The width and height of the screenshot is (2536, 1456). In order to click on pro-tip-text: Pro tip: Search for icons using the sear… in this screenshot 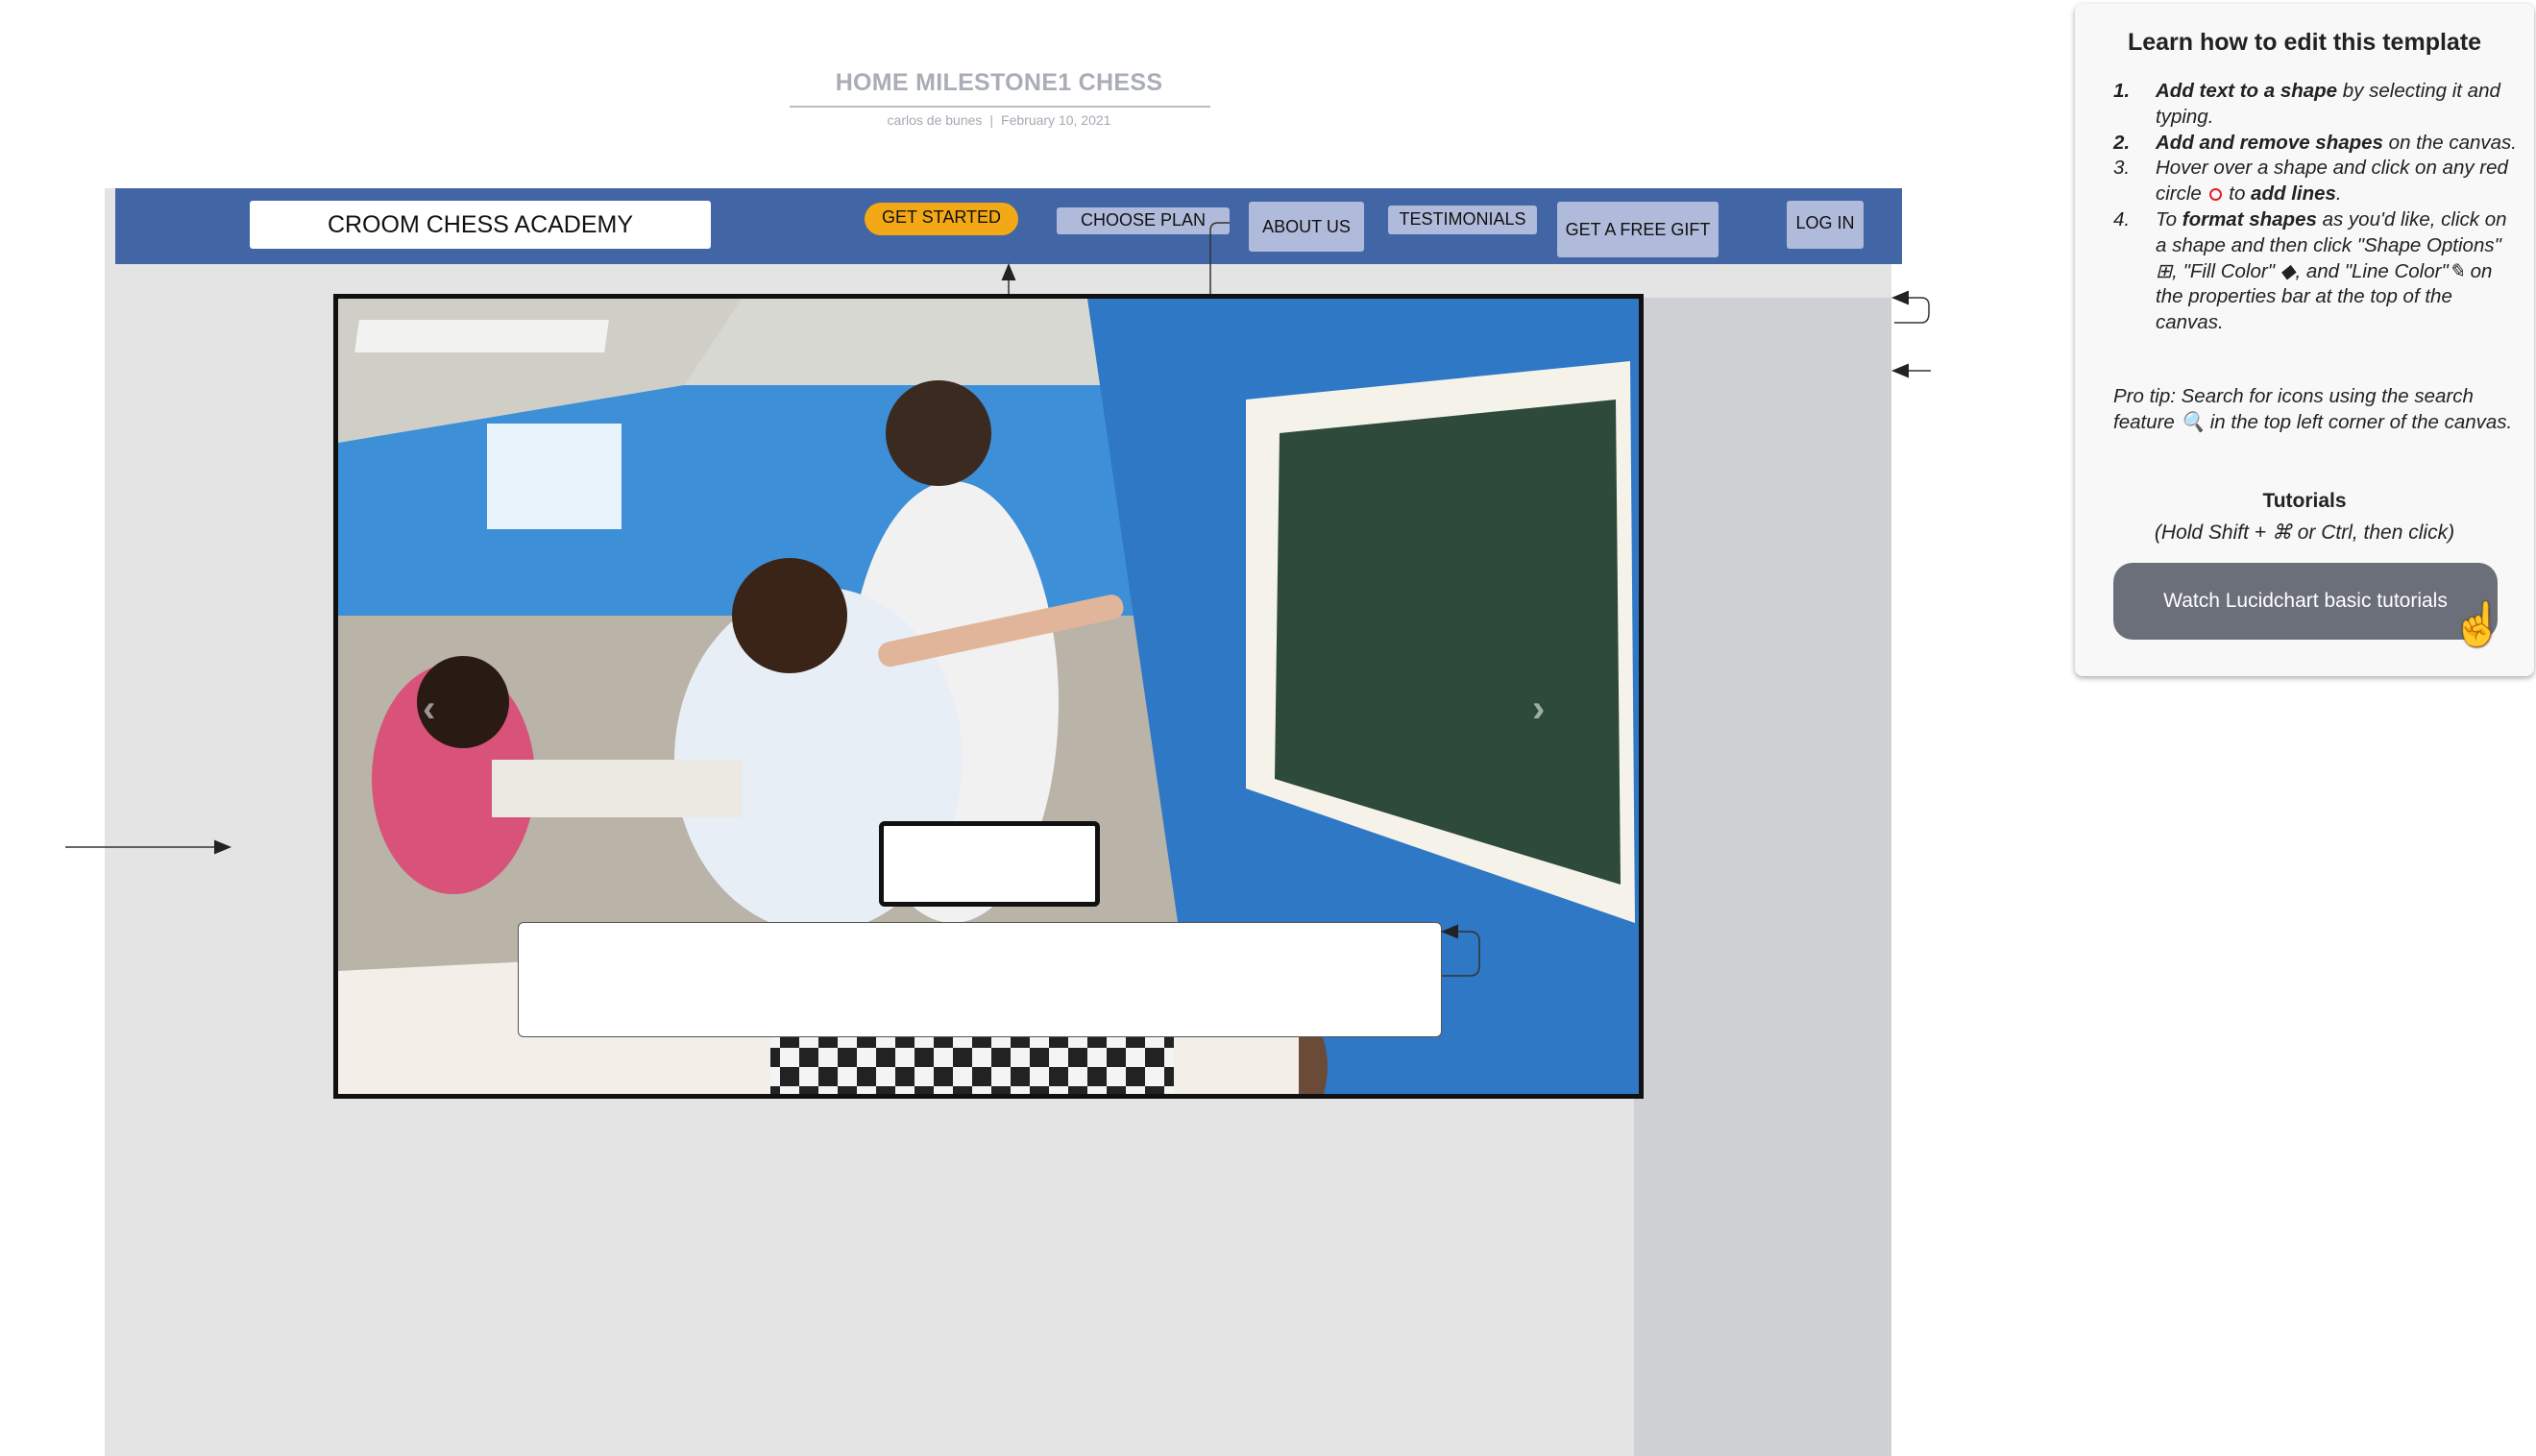, I will do `click(2313, 409)`.